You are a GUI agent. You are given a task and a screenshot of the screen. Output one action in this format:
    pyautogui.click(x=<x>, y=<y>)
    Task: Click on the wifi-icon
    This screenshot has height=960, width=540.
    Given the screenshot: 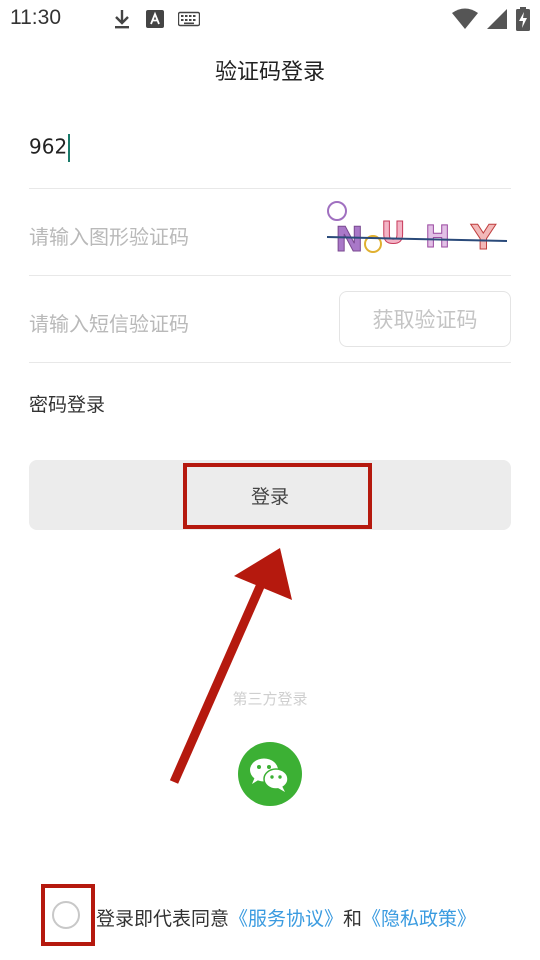 What is the action you would take?
    pyautogui.click(x=465, y=18)
    